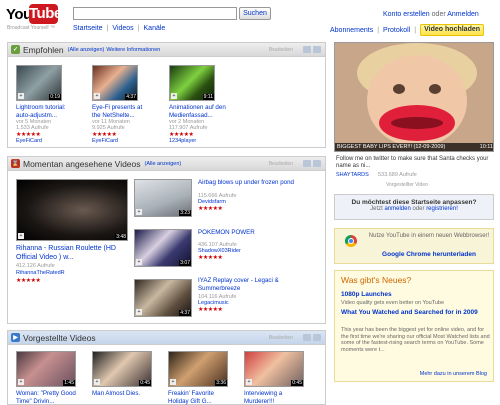 This screenshot has height=405, width=500. Describe the element at coordinates (396, 30) in the screenshot. I see `history-link: Protokoll` at that location.